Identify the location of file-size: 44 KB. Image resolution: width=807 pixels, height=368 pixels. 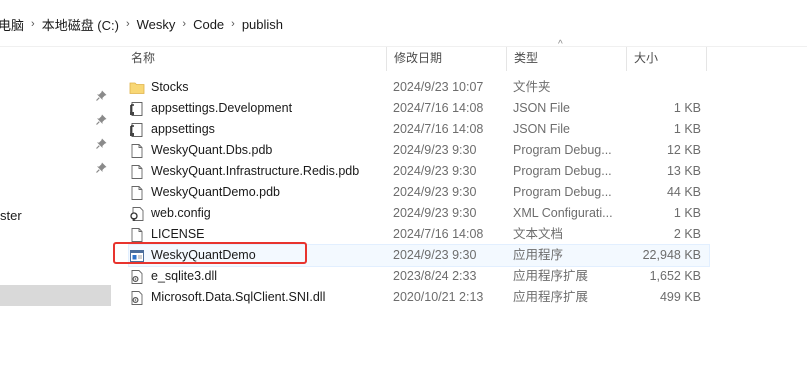
(683, 192).